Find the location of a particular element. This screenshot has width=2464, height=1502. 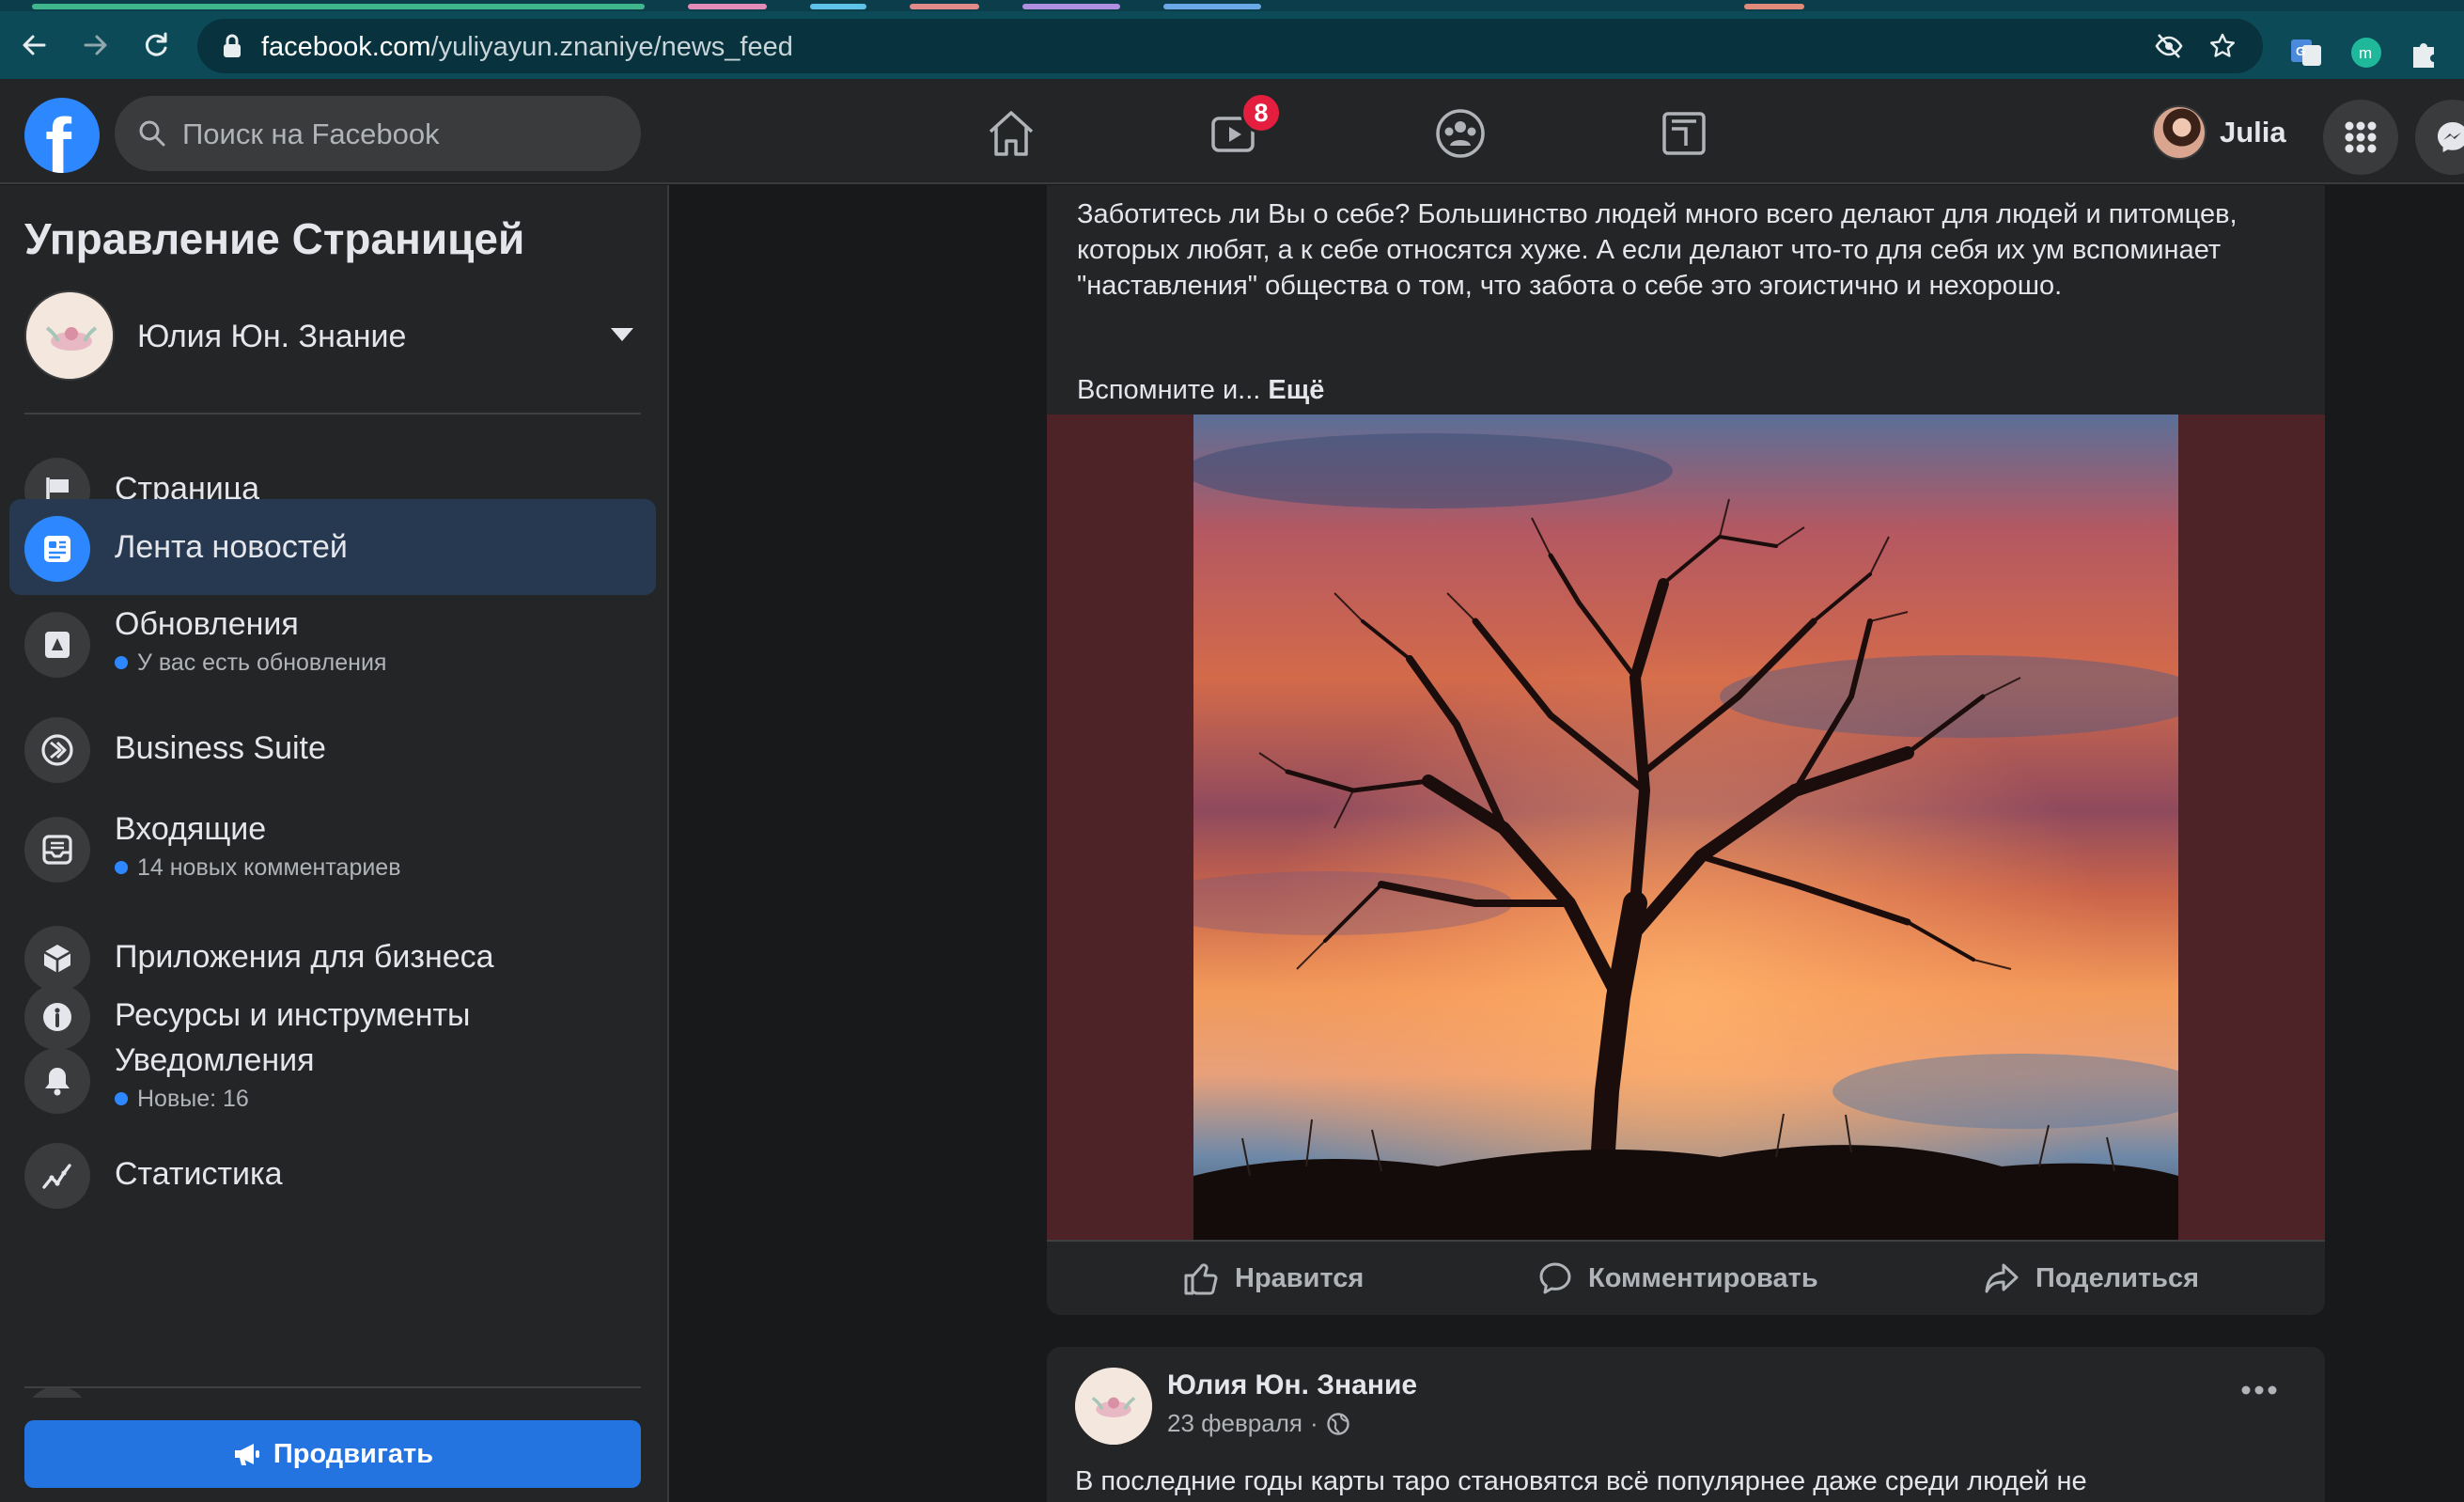

reload-button is located at coordinates (156, 45).